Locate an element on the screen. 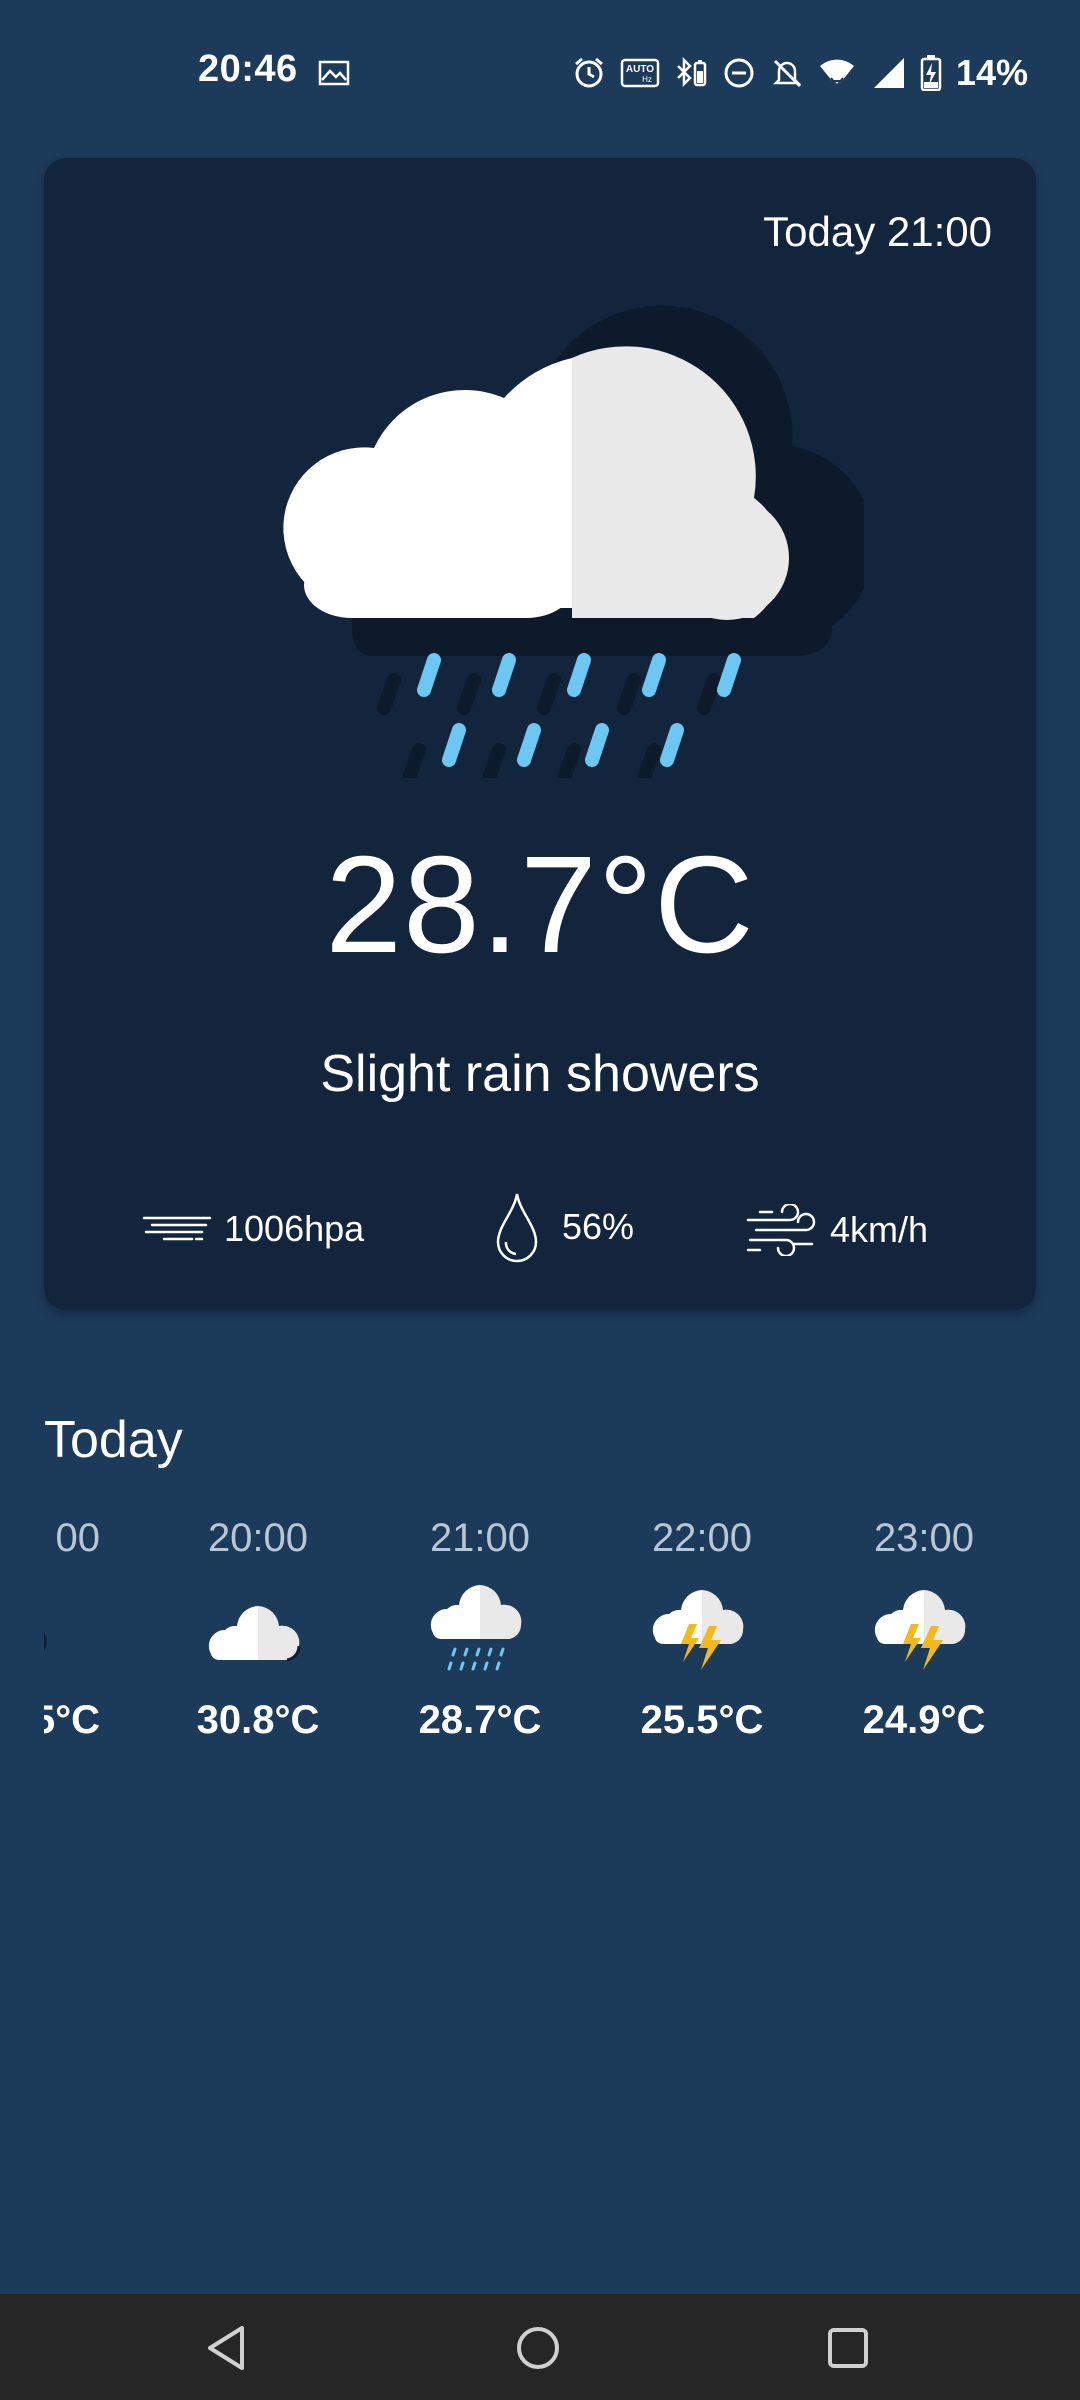  bell-off-icon is located at coordinates (787, 73).